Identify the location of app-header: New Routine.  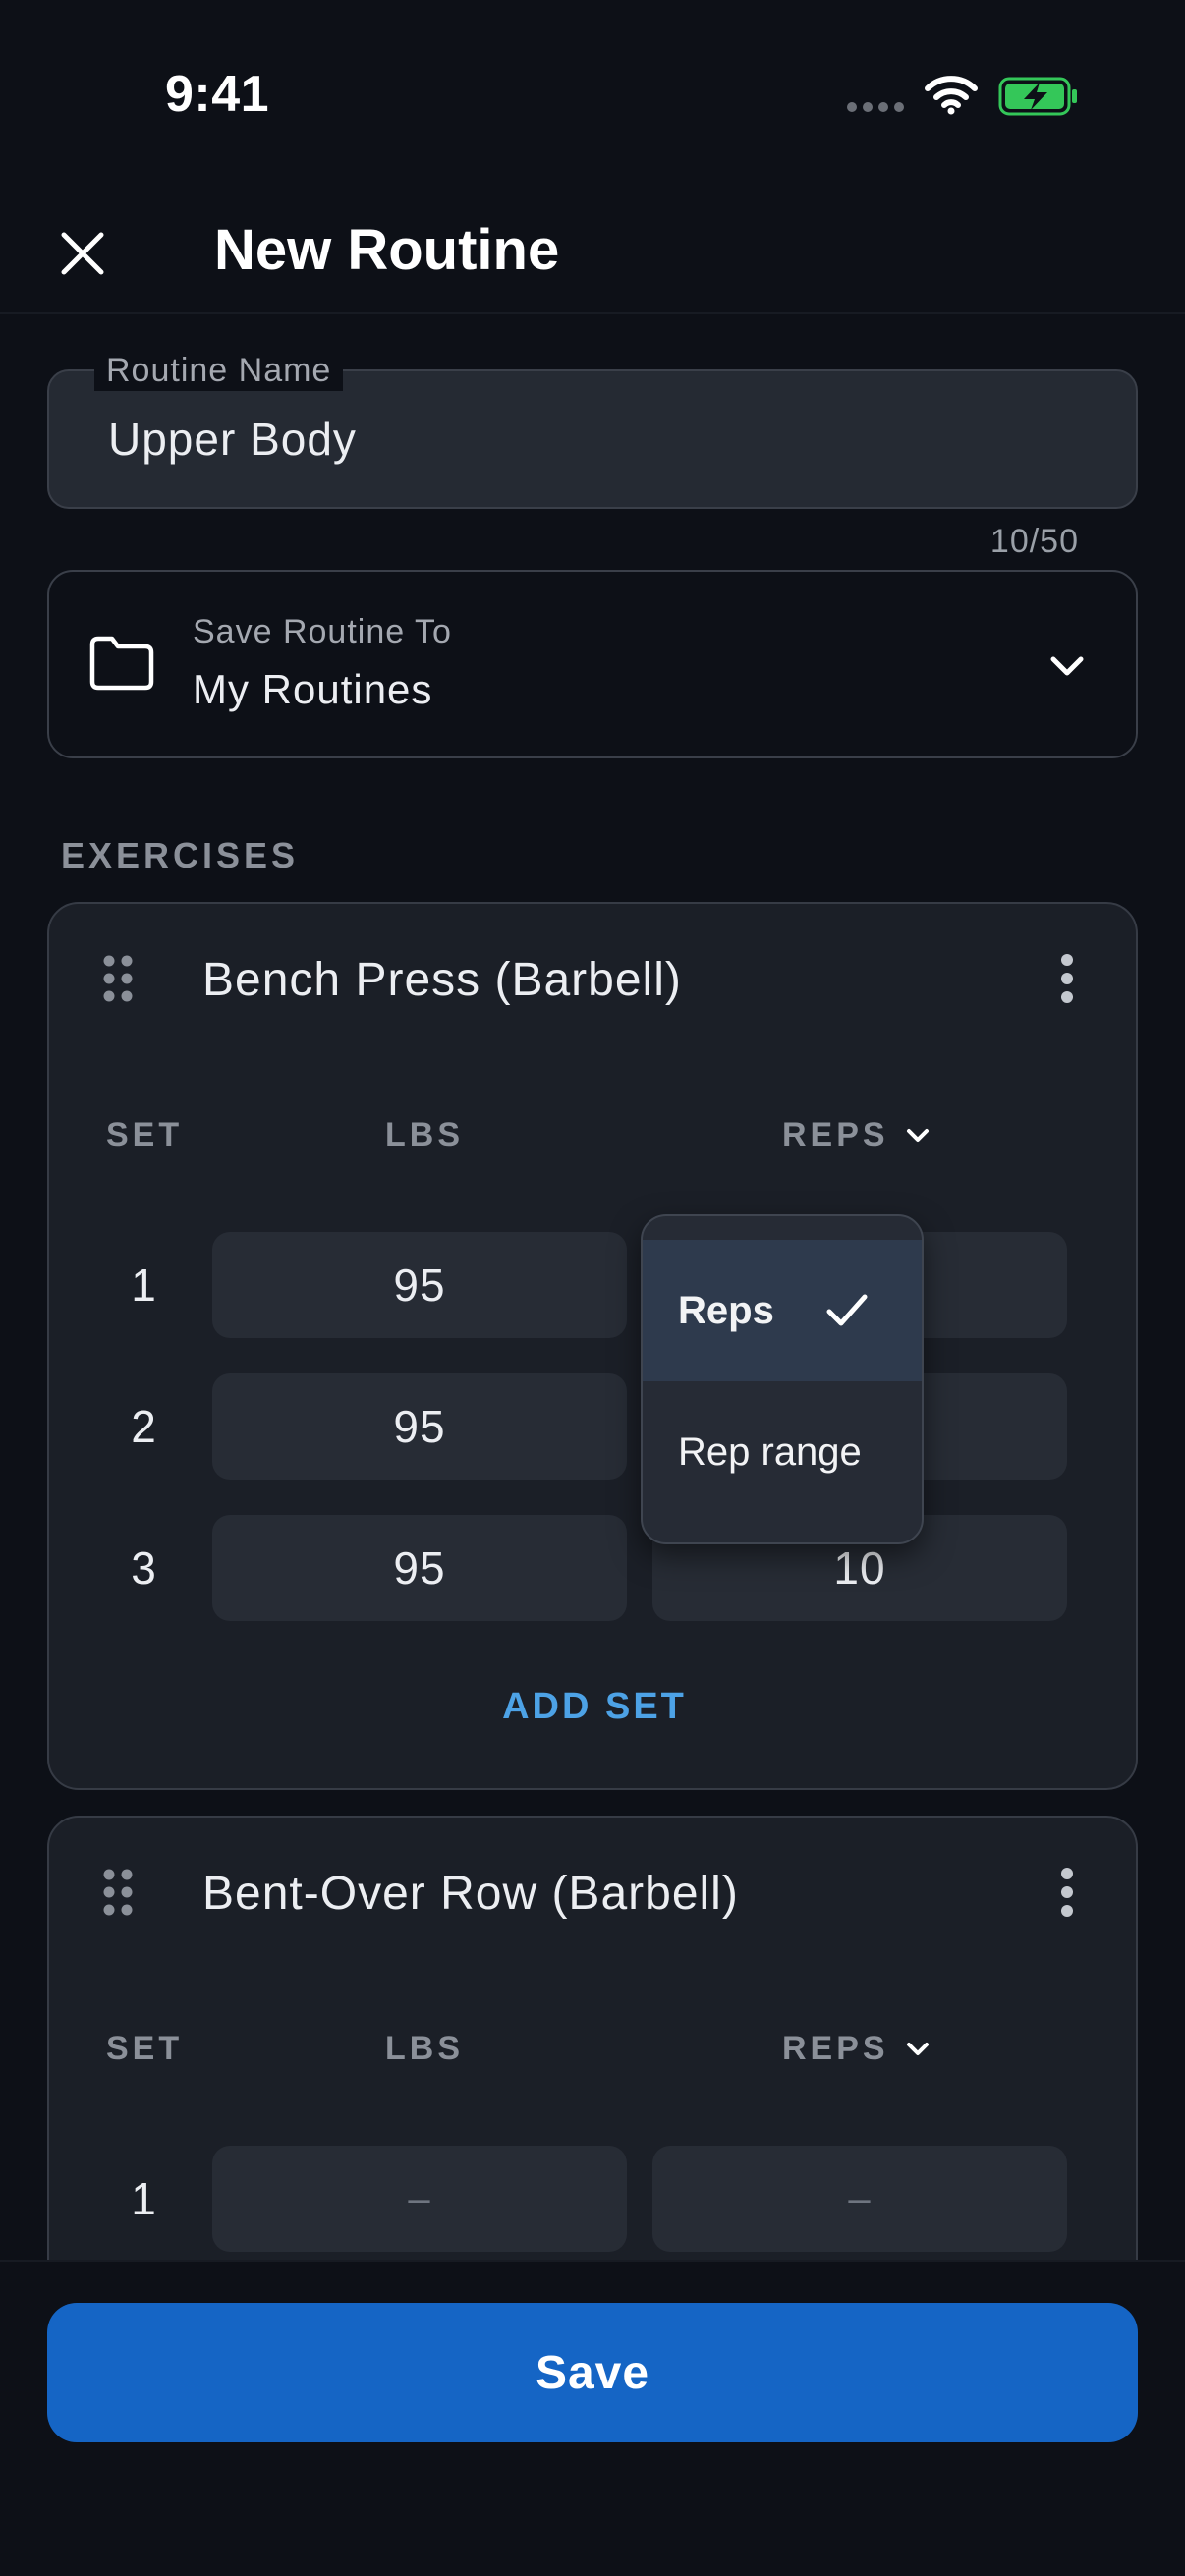
(592, 250).